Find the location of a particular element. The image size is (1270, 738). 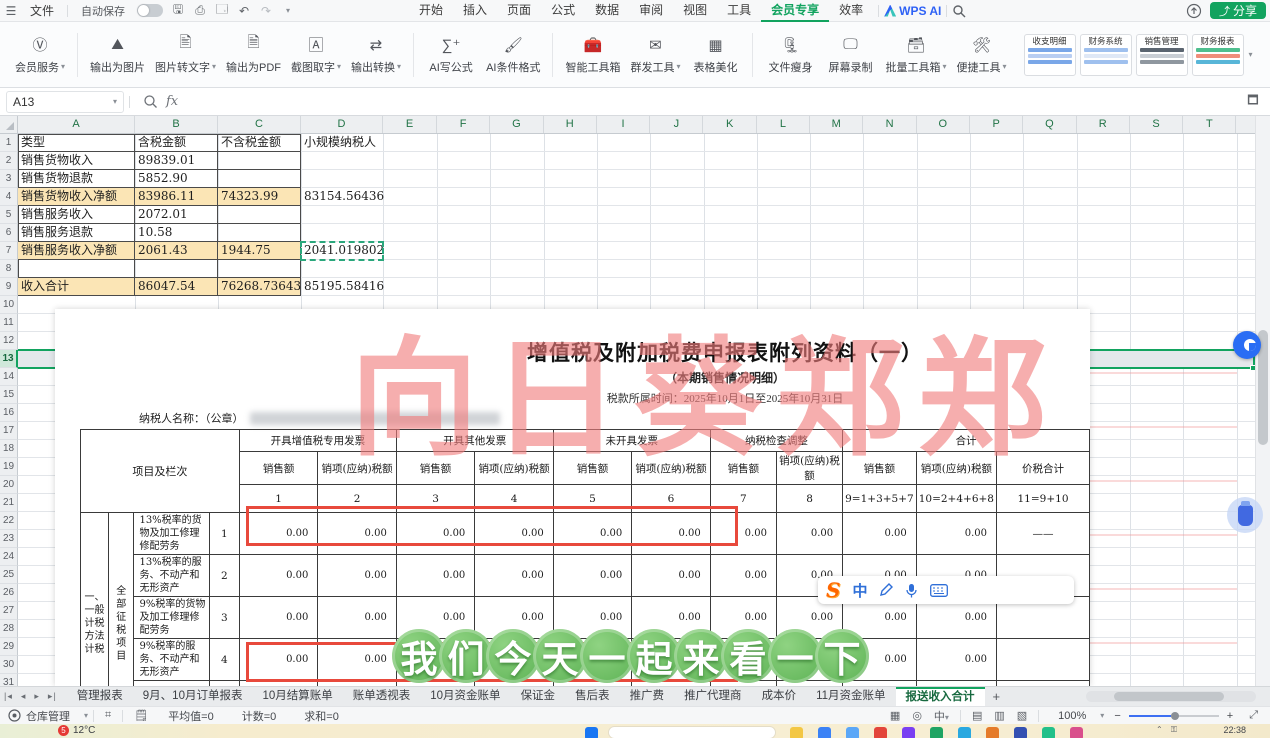

cell-A6: 销售服务退款 is located at coordinates (76, 233).